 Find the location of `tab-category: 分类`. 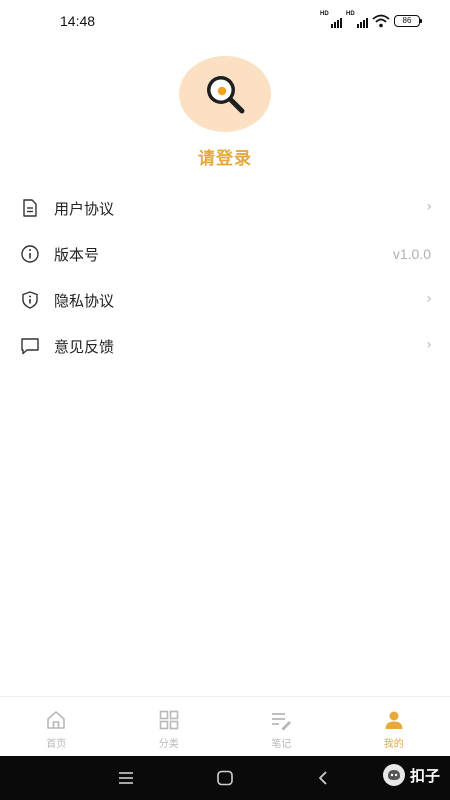

tab-category: 分类 is located at coordinates (169, 726).